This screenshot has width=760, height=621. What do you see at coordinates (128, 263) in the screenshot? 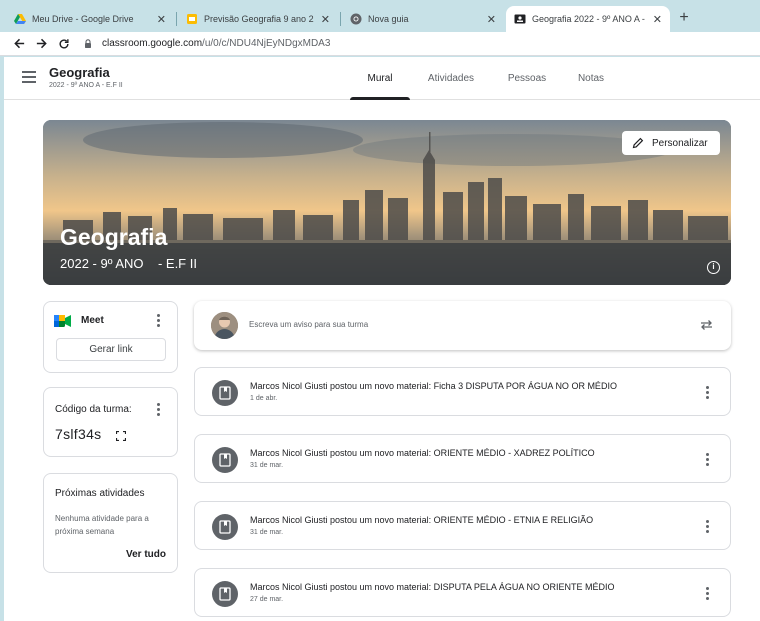
I see `banner-subtitle: 2022 - 9º ANO - E.F II` at bounding box center [128, 263].